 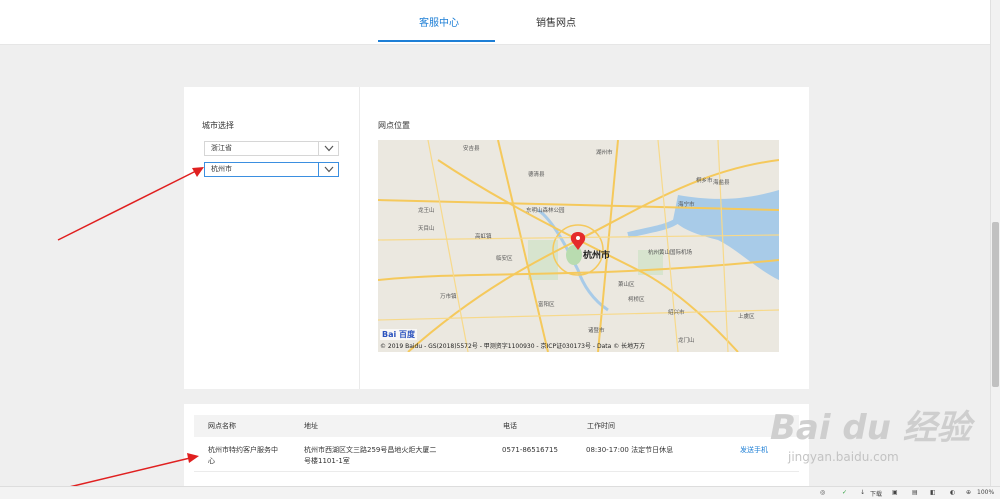 I want to click on watermark-url: jingyan.baidu.com, so click(x=843, y=457).